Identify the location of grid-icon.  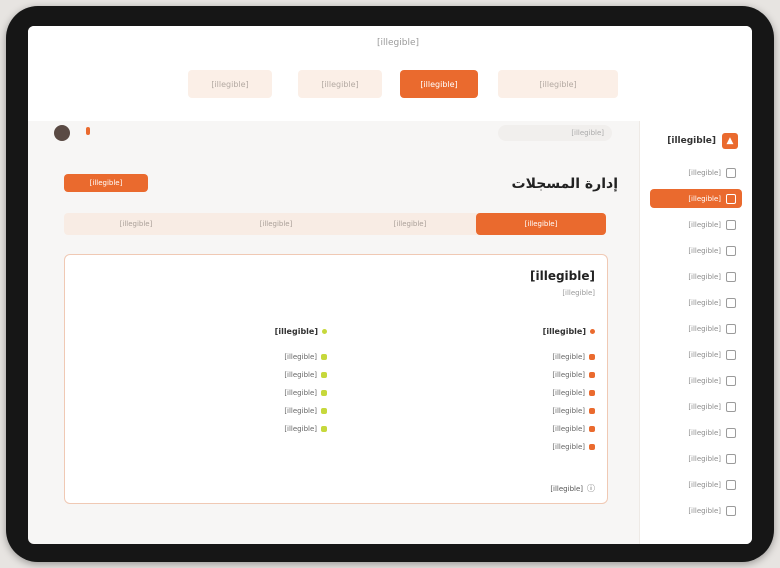
(731, 276).